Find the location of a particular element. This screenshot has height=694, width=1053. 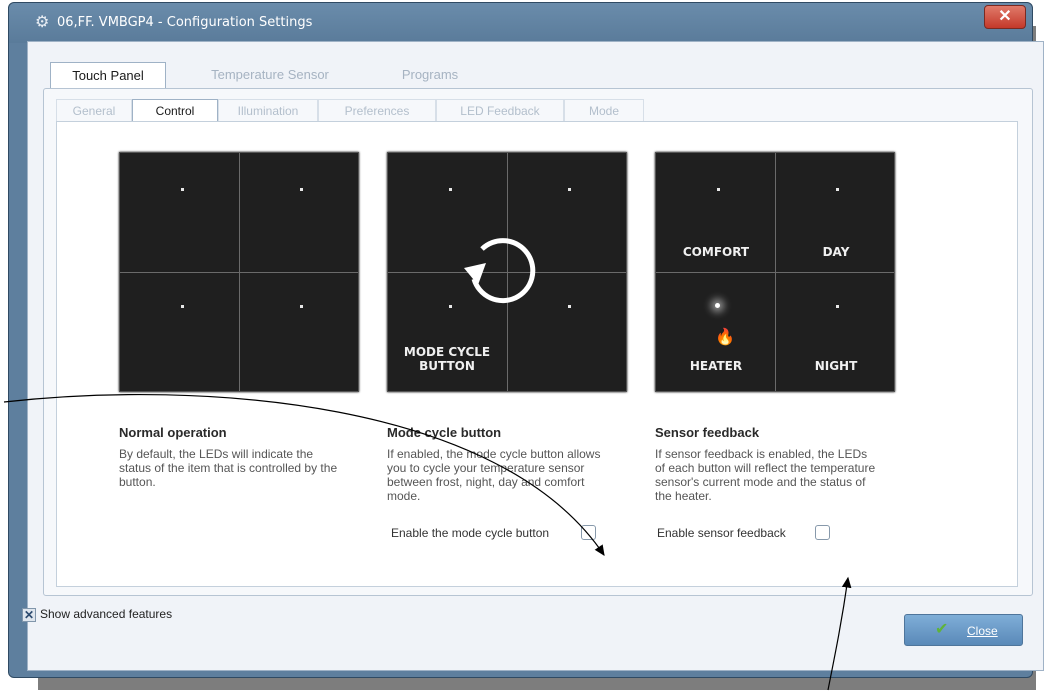

keypad-normal-preview is located at coordinates (239, 272).